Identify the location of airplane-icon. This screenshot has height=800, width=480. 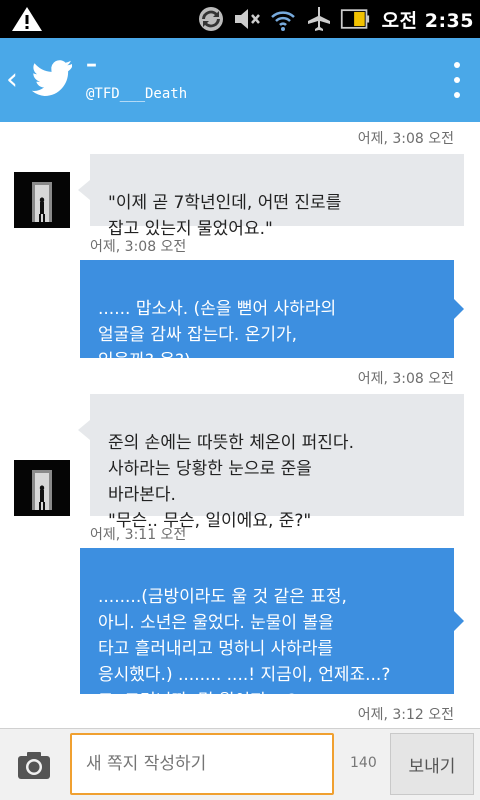
(319, 19).